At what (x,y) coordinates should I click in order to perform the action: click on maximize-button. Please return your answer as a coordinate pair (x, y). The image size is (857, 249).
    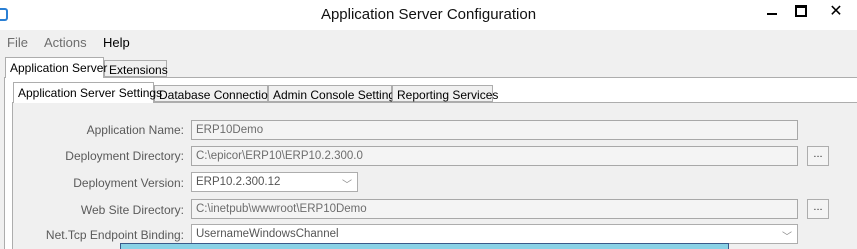
    Looking at the image, I should click on (801, 11).